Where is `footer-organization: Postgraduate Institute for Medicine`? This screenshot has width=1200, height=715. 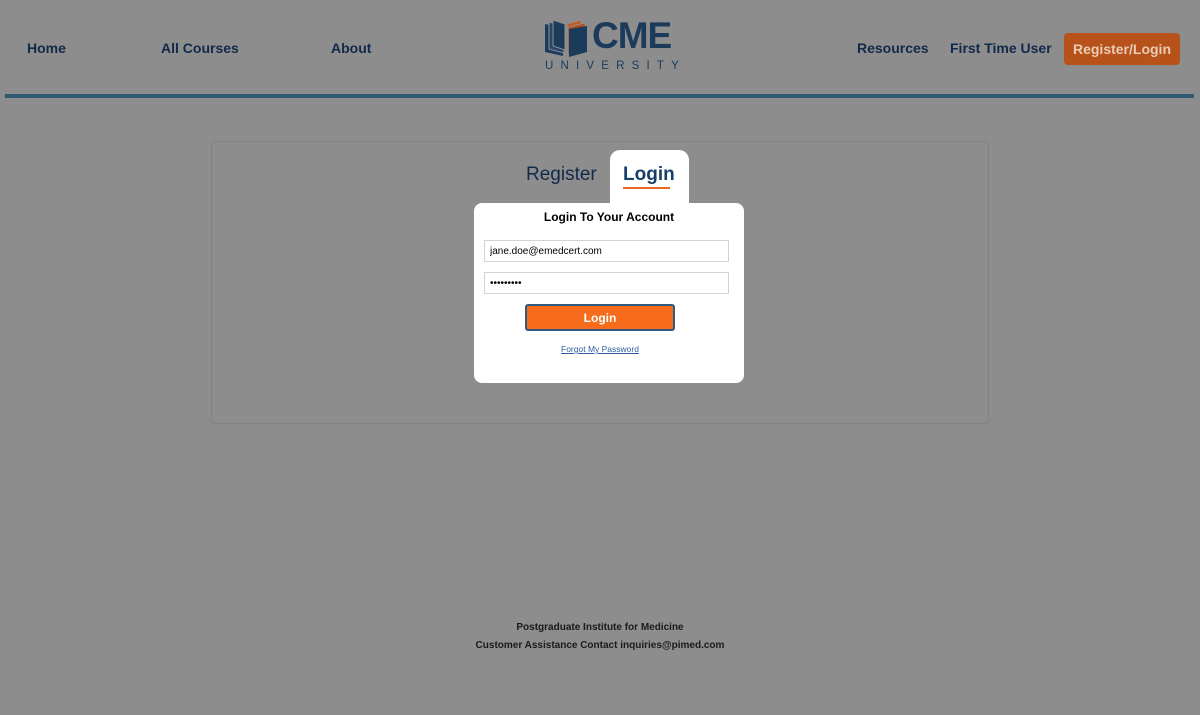 footer-organization: Postgraduate Institute for Medicine is located at coordinates (600, 627).